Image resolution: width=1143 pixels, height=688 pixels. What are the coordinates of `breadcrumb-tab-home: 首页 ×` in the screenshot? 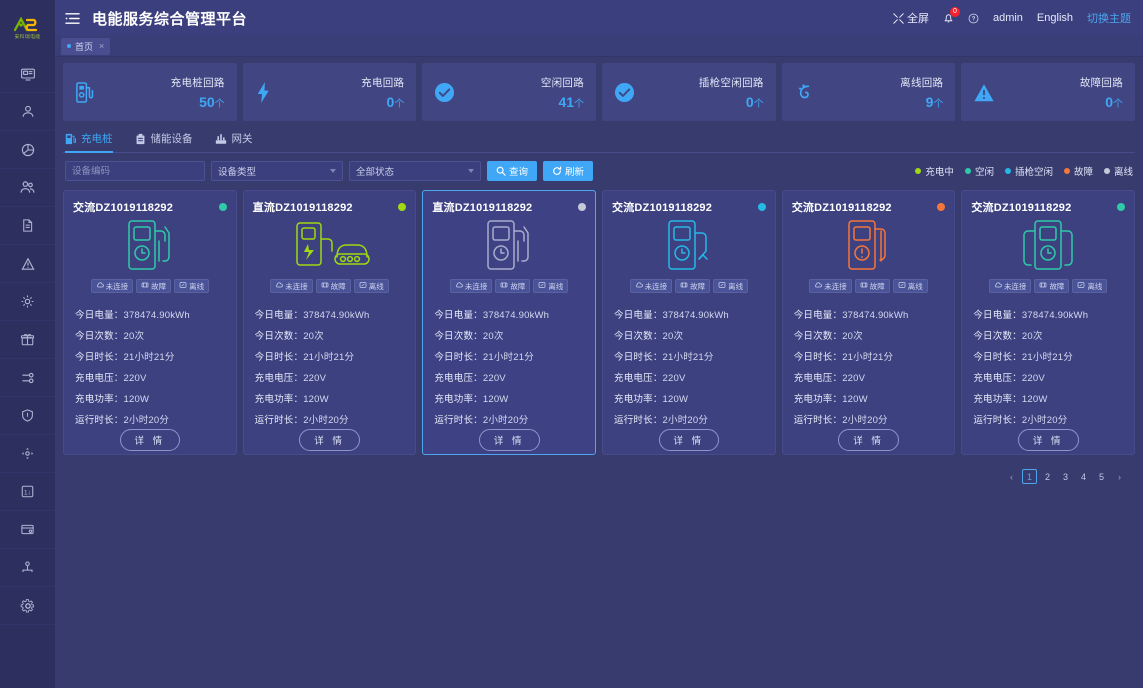 It's located at (86, 46).